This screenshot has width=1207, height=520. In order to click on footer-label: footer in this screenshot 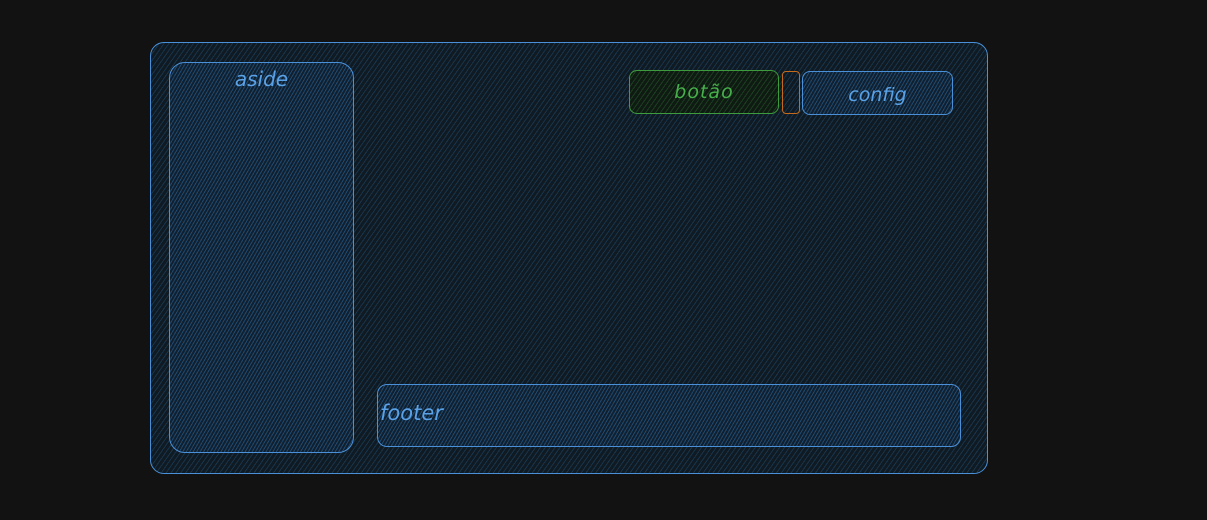, I will do `click(411, 413)`.